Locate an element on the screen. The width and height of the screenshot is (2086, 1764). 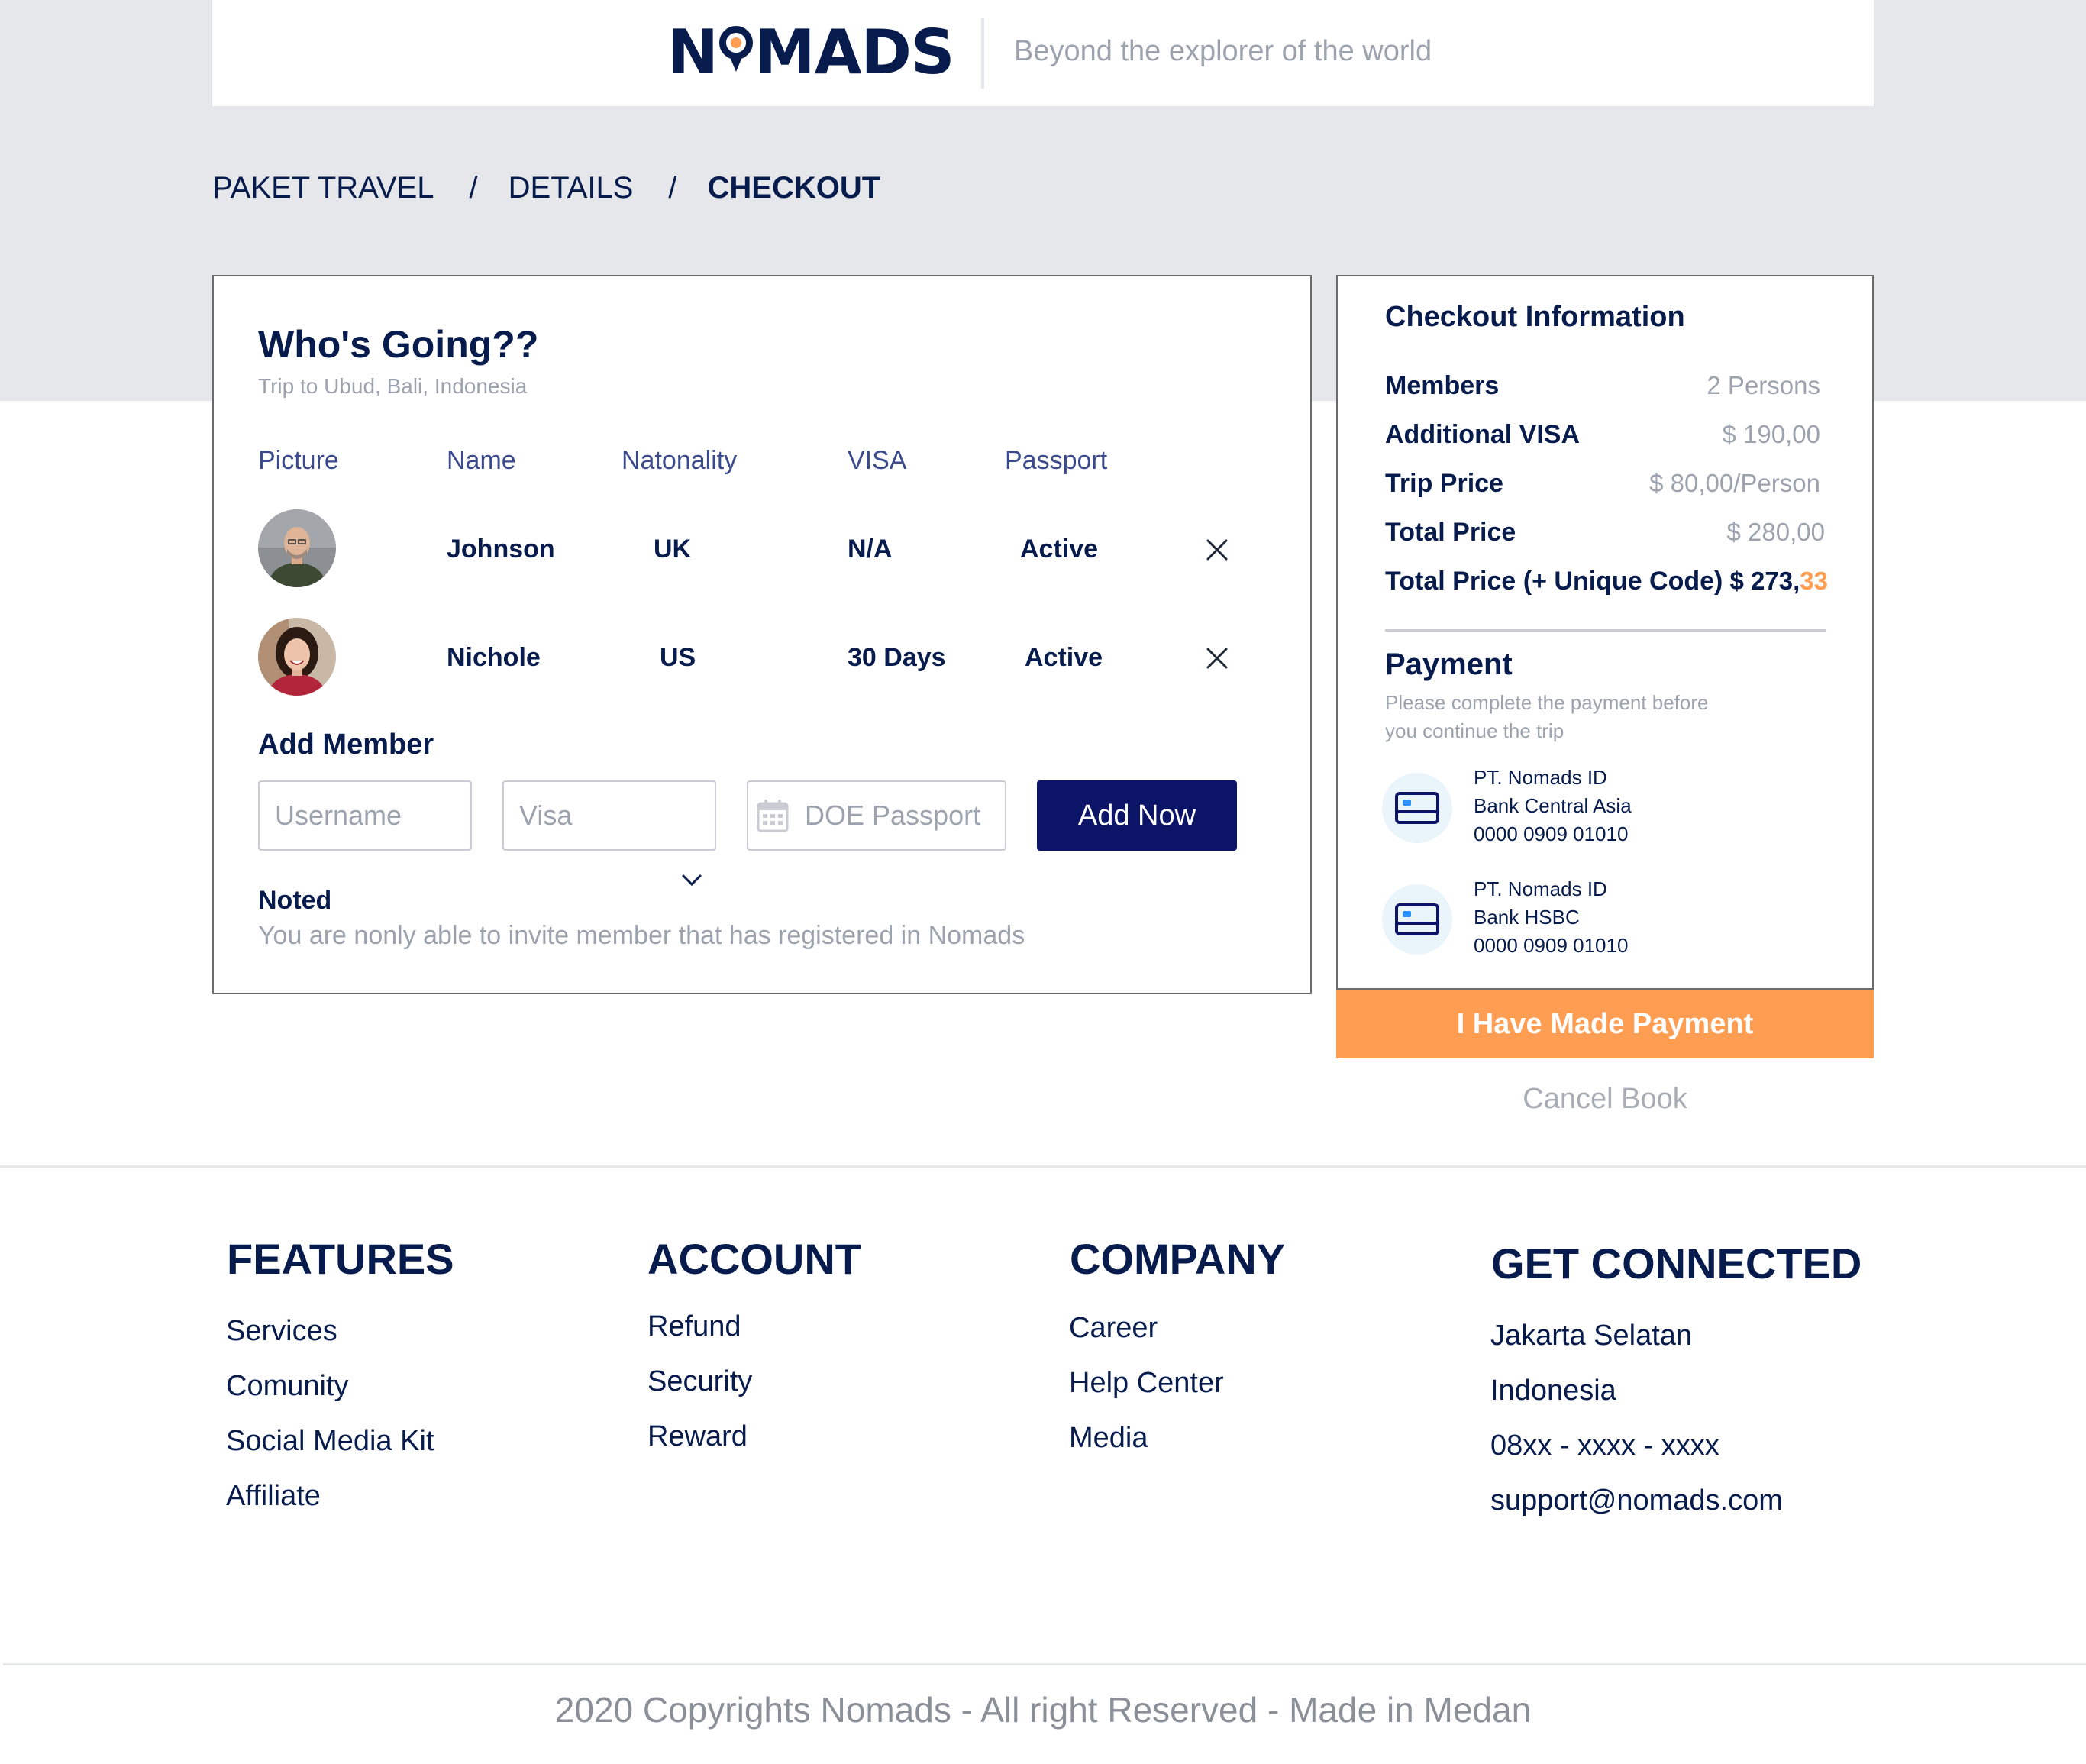
checkout-divider is located at coordinates (1605, 630).